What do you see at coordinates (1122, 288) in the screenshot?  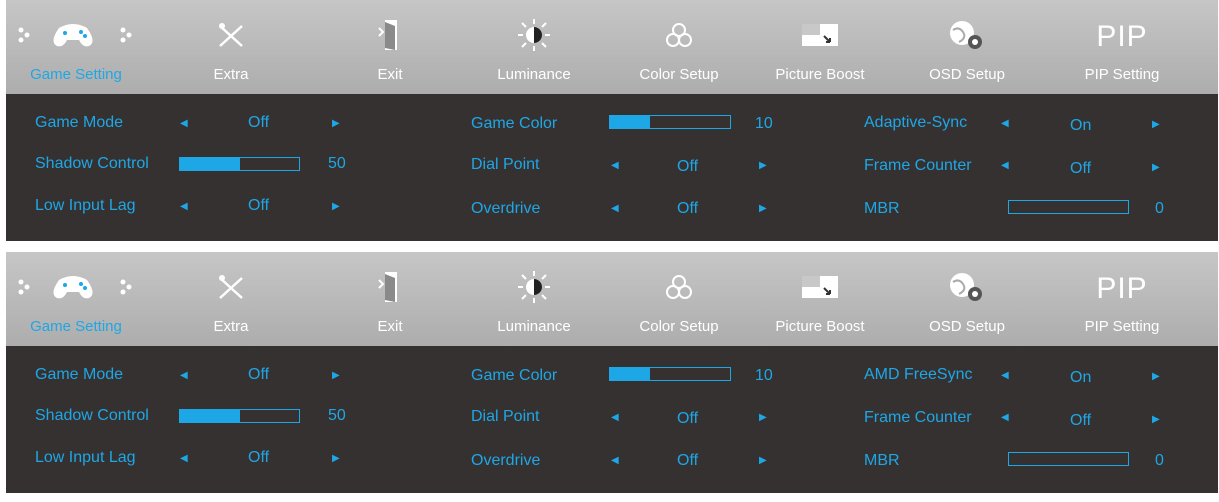 I see `pip-icon: PIP` at bounding box center [1122, 288].